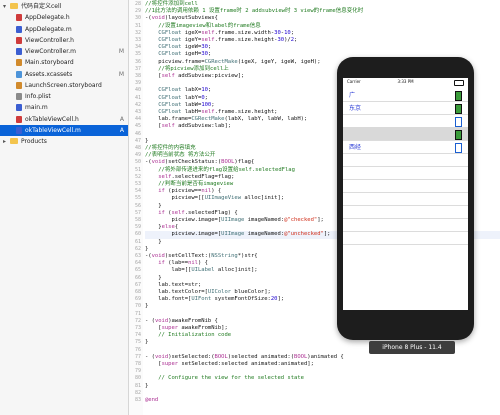  I want to click on line-number: 83, so click(137, 400).